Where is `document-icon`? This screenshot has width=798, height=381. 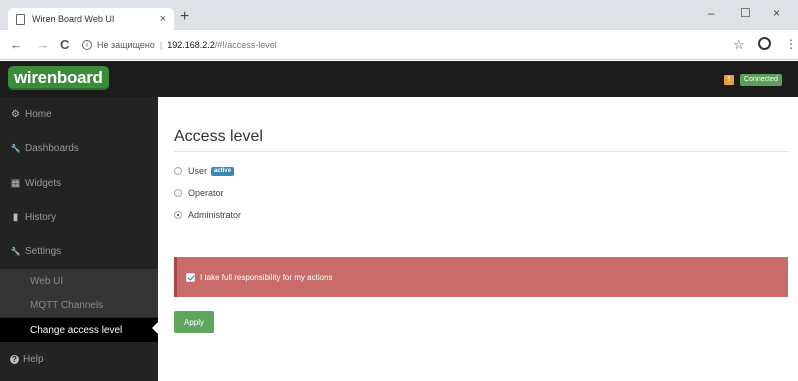 document-icon is located at coordinates (20, 19).